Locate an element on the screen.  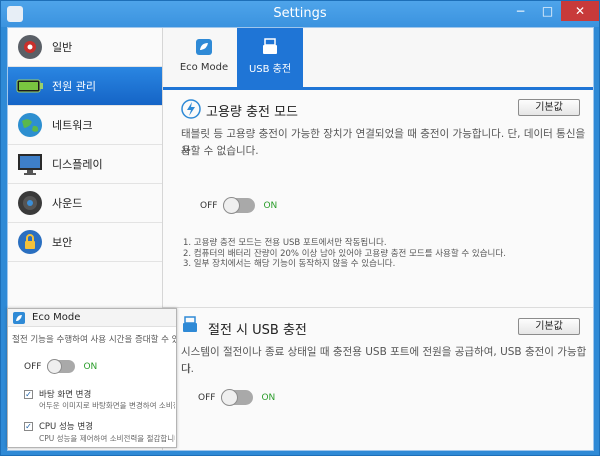
sidebar-item-display: 디스플레이 is located at coordinates (85, 164).